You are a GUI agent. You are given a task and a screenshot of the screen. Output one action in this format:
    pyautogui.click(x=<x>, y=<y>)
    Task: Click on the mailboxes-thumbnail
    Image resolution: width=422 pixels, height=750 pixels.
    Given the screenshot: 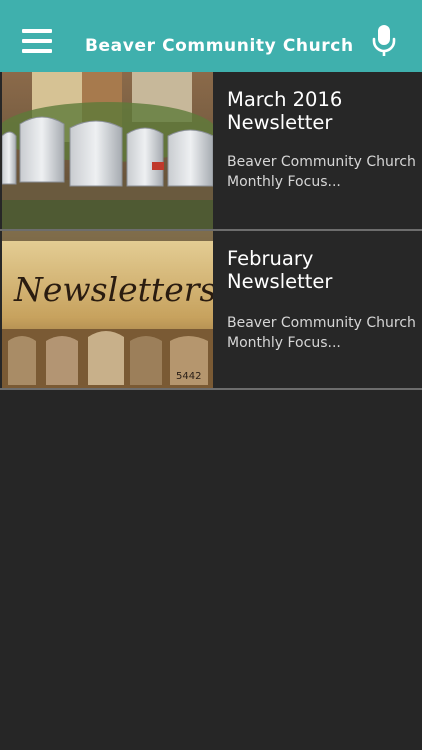 What is the action you would take?
    pyautogui.click(x=107, y=150)
    